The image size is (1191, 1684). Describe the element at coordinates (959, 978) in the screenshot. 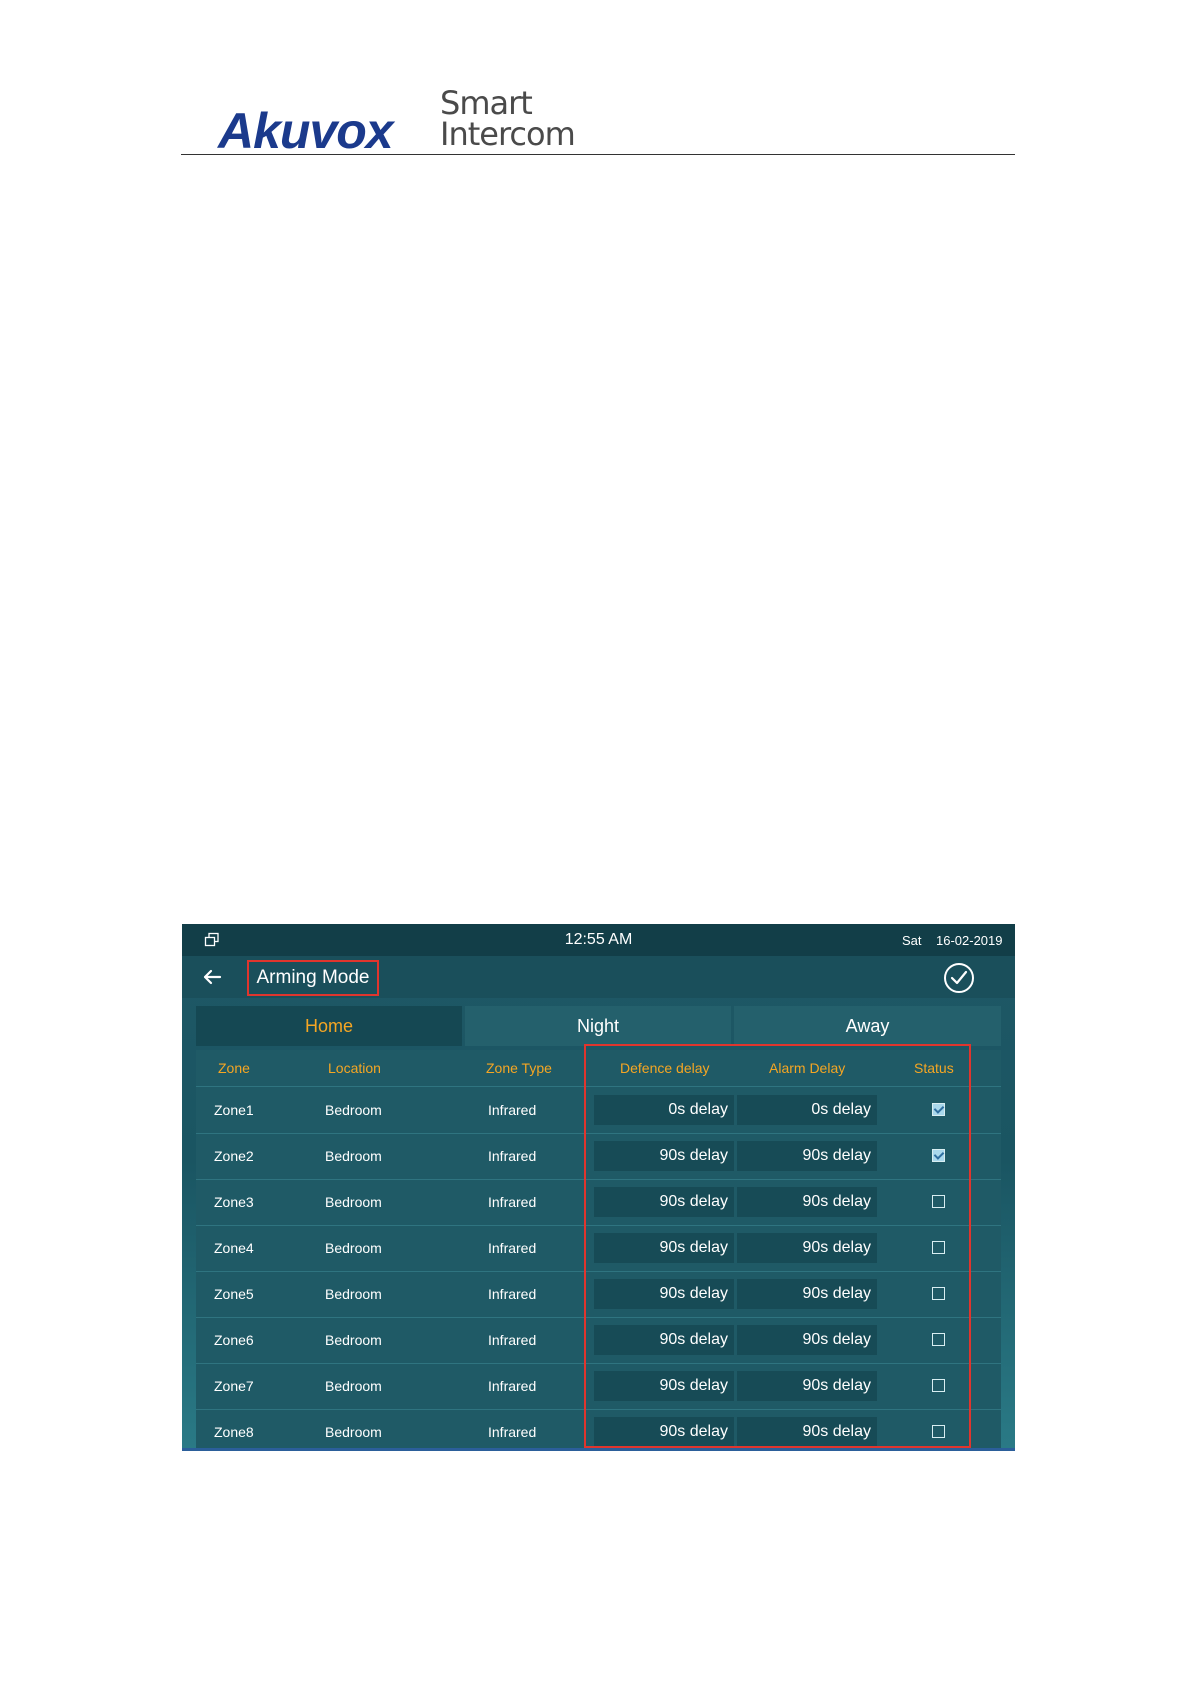

I see `check-circle-icon` at that location.